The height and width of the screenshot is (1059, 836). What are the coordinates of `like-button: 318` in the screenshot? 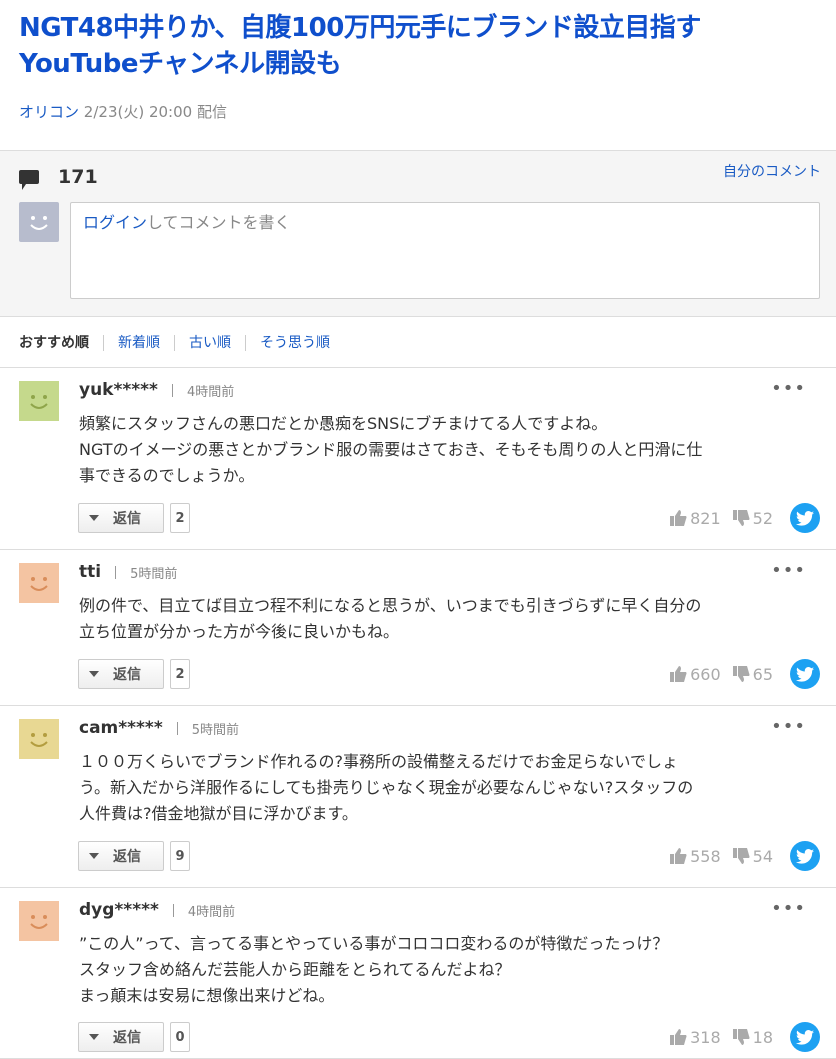 It's located at (695, 1037).